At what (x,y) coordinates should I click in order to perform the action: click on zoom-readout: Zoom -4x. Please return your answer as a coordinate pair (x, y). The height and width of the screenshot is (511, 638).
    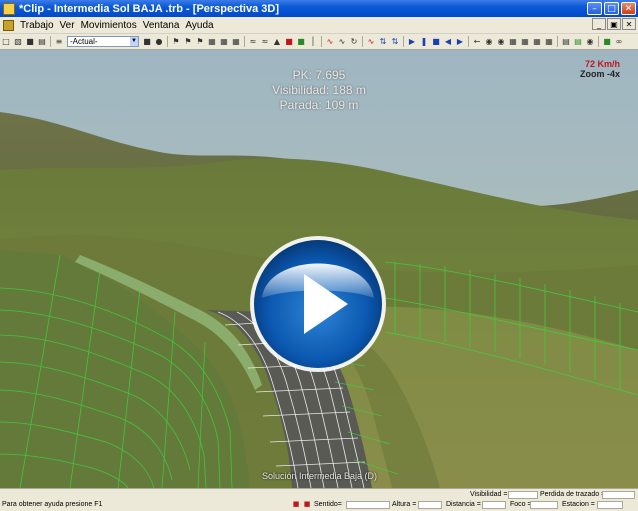
    Looking at the image, I should click on (599, 74).